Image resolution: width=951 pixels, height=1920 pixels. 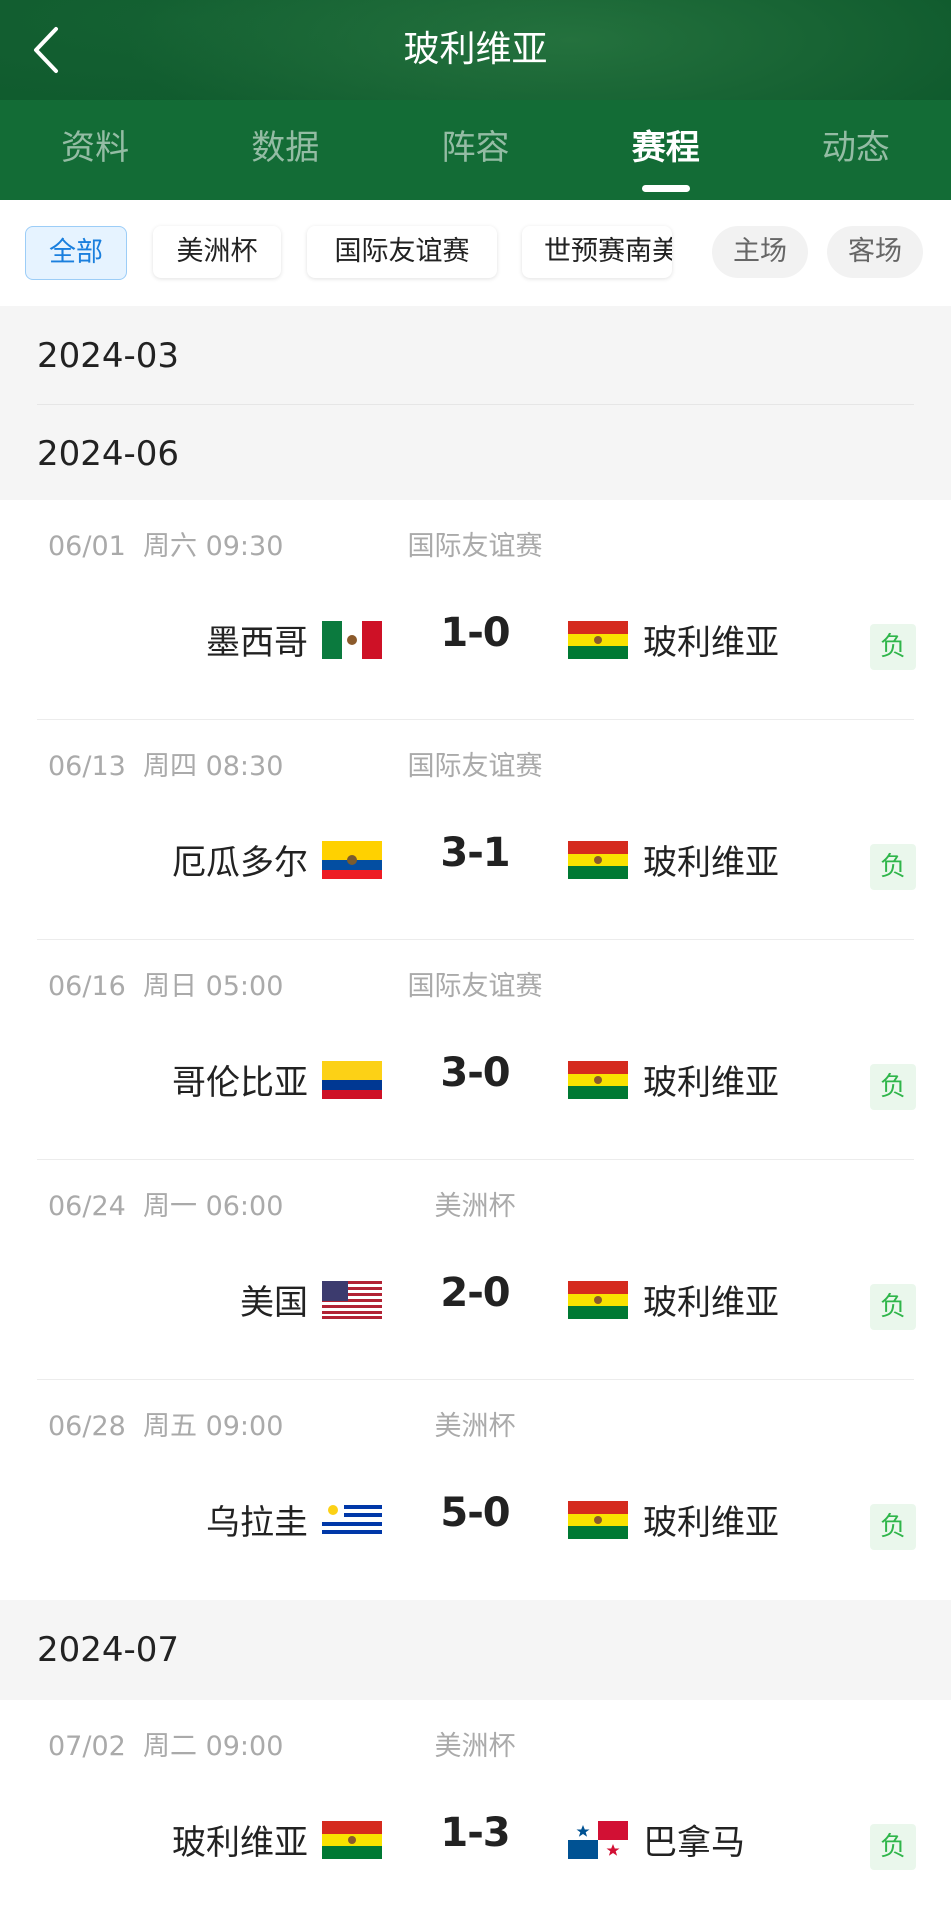 What do you see at coordinates (475, 633) in the screenshot?
I see `match-score: 1-0` at bounding box center [475, 633].